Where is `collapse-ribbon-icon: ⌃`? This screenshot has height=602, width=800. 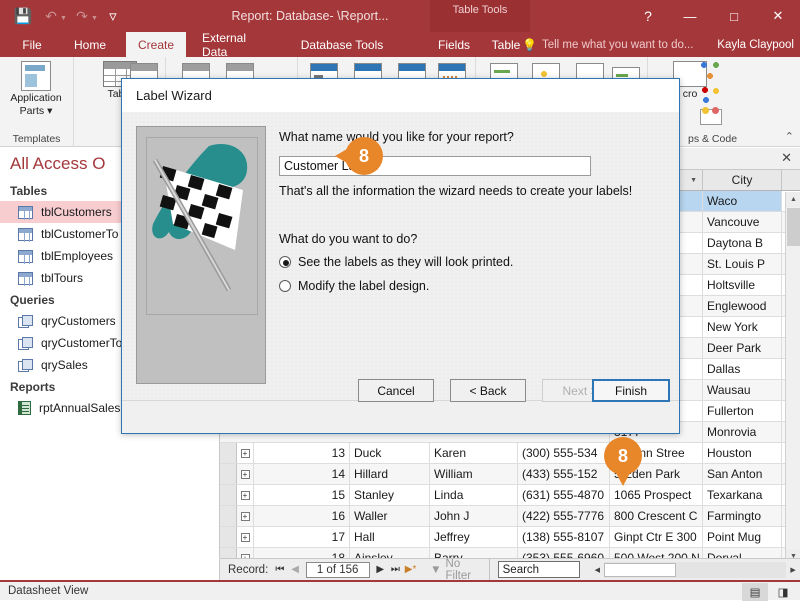
collapse-ribbon-icon: ⌃ is located at coordinates (789, 136).